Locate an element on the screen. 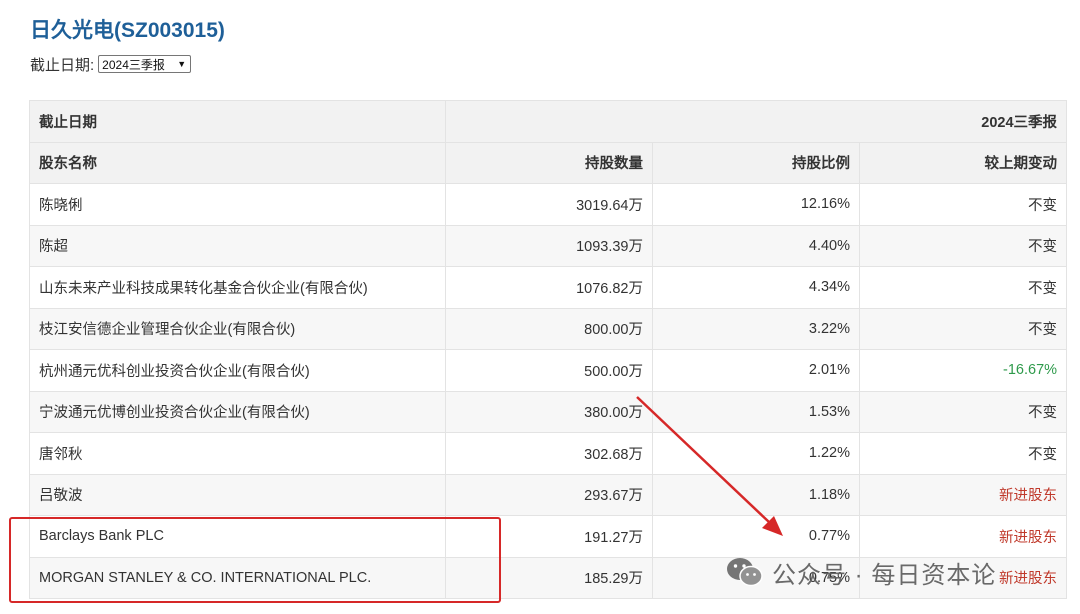 This screenshot has height=614, width=1080. table-row: 陈晓俐 3019.64万 12.16% 不变 is located at coordinates (548, 204).